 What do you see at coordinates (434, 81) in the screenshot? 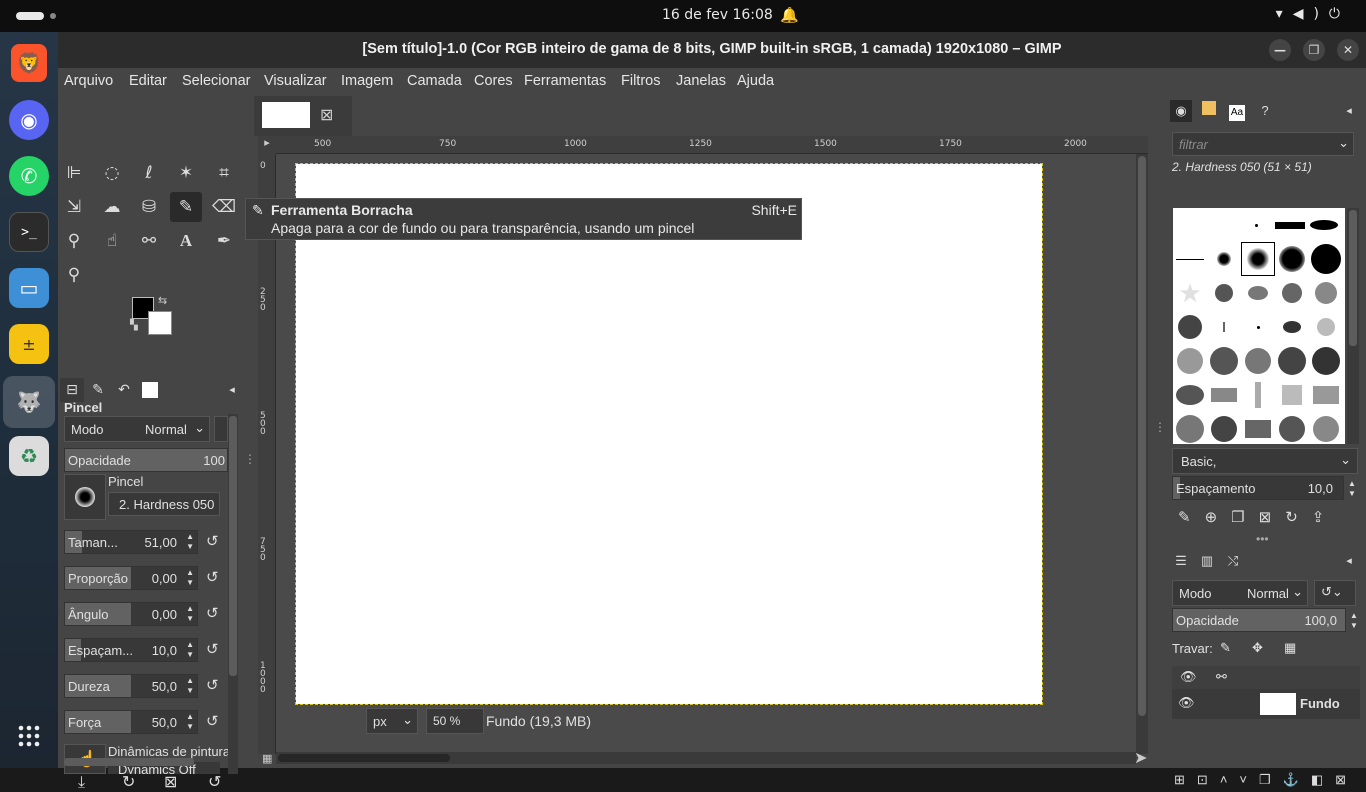
I see `menu-camada: Camada` at bounding box center [434, 81].